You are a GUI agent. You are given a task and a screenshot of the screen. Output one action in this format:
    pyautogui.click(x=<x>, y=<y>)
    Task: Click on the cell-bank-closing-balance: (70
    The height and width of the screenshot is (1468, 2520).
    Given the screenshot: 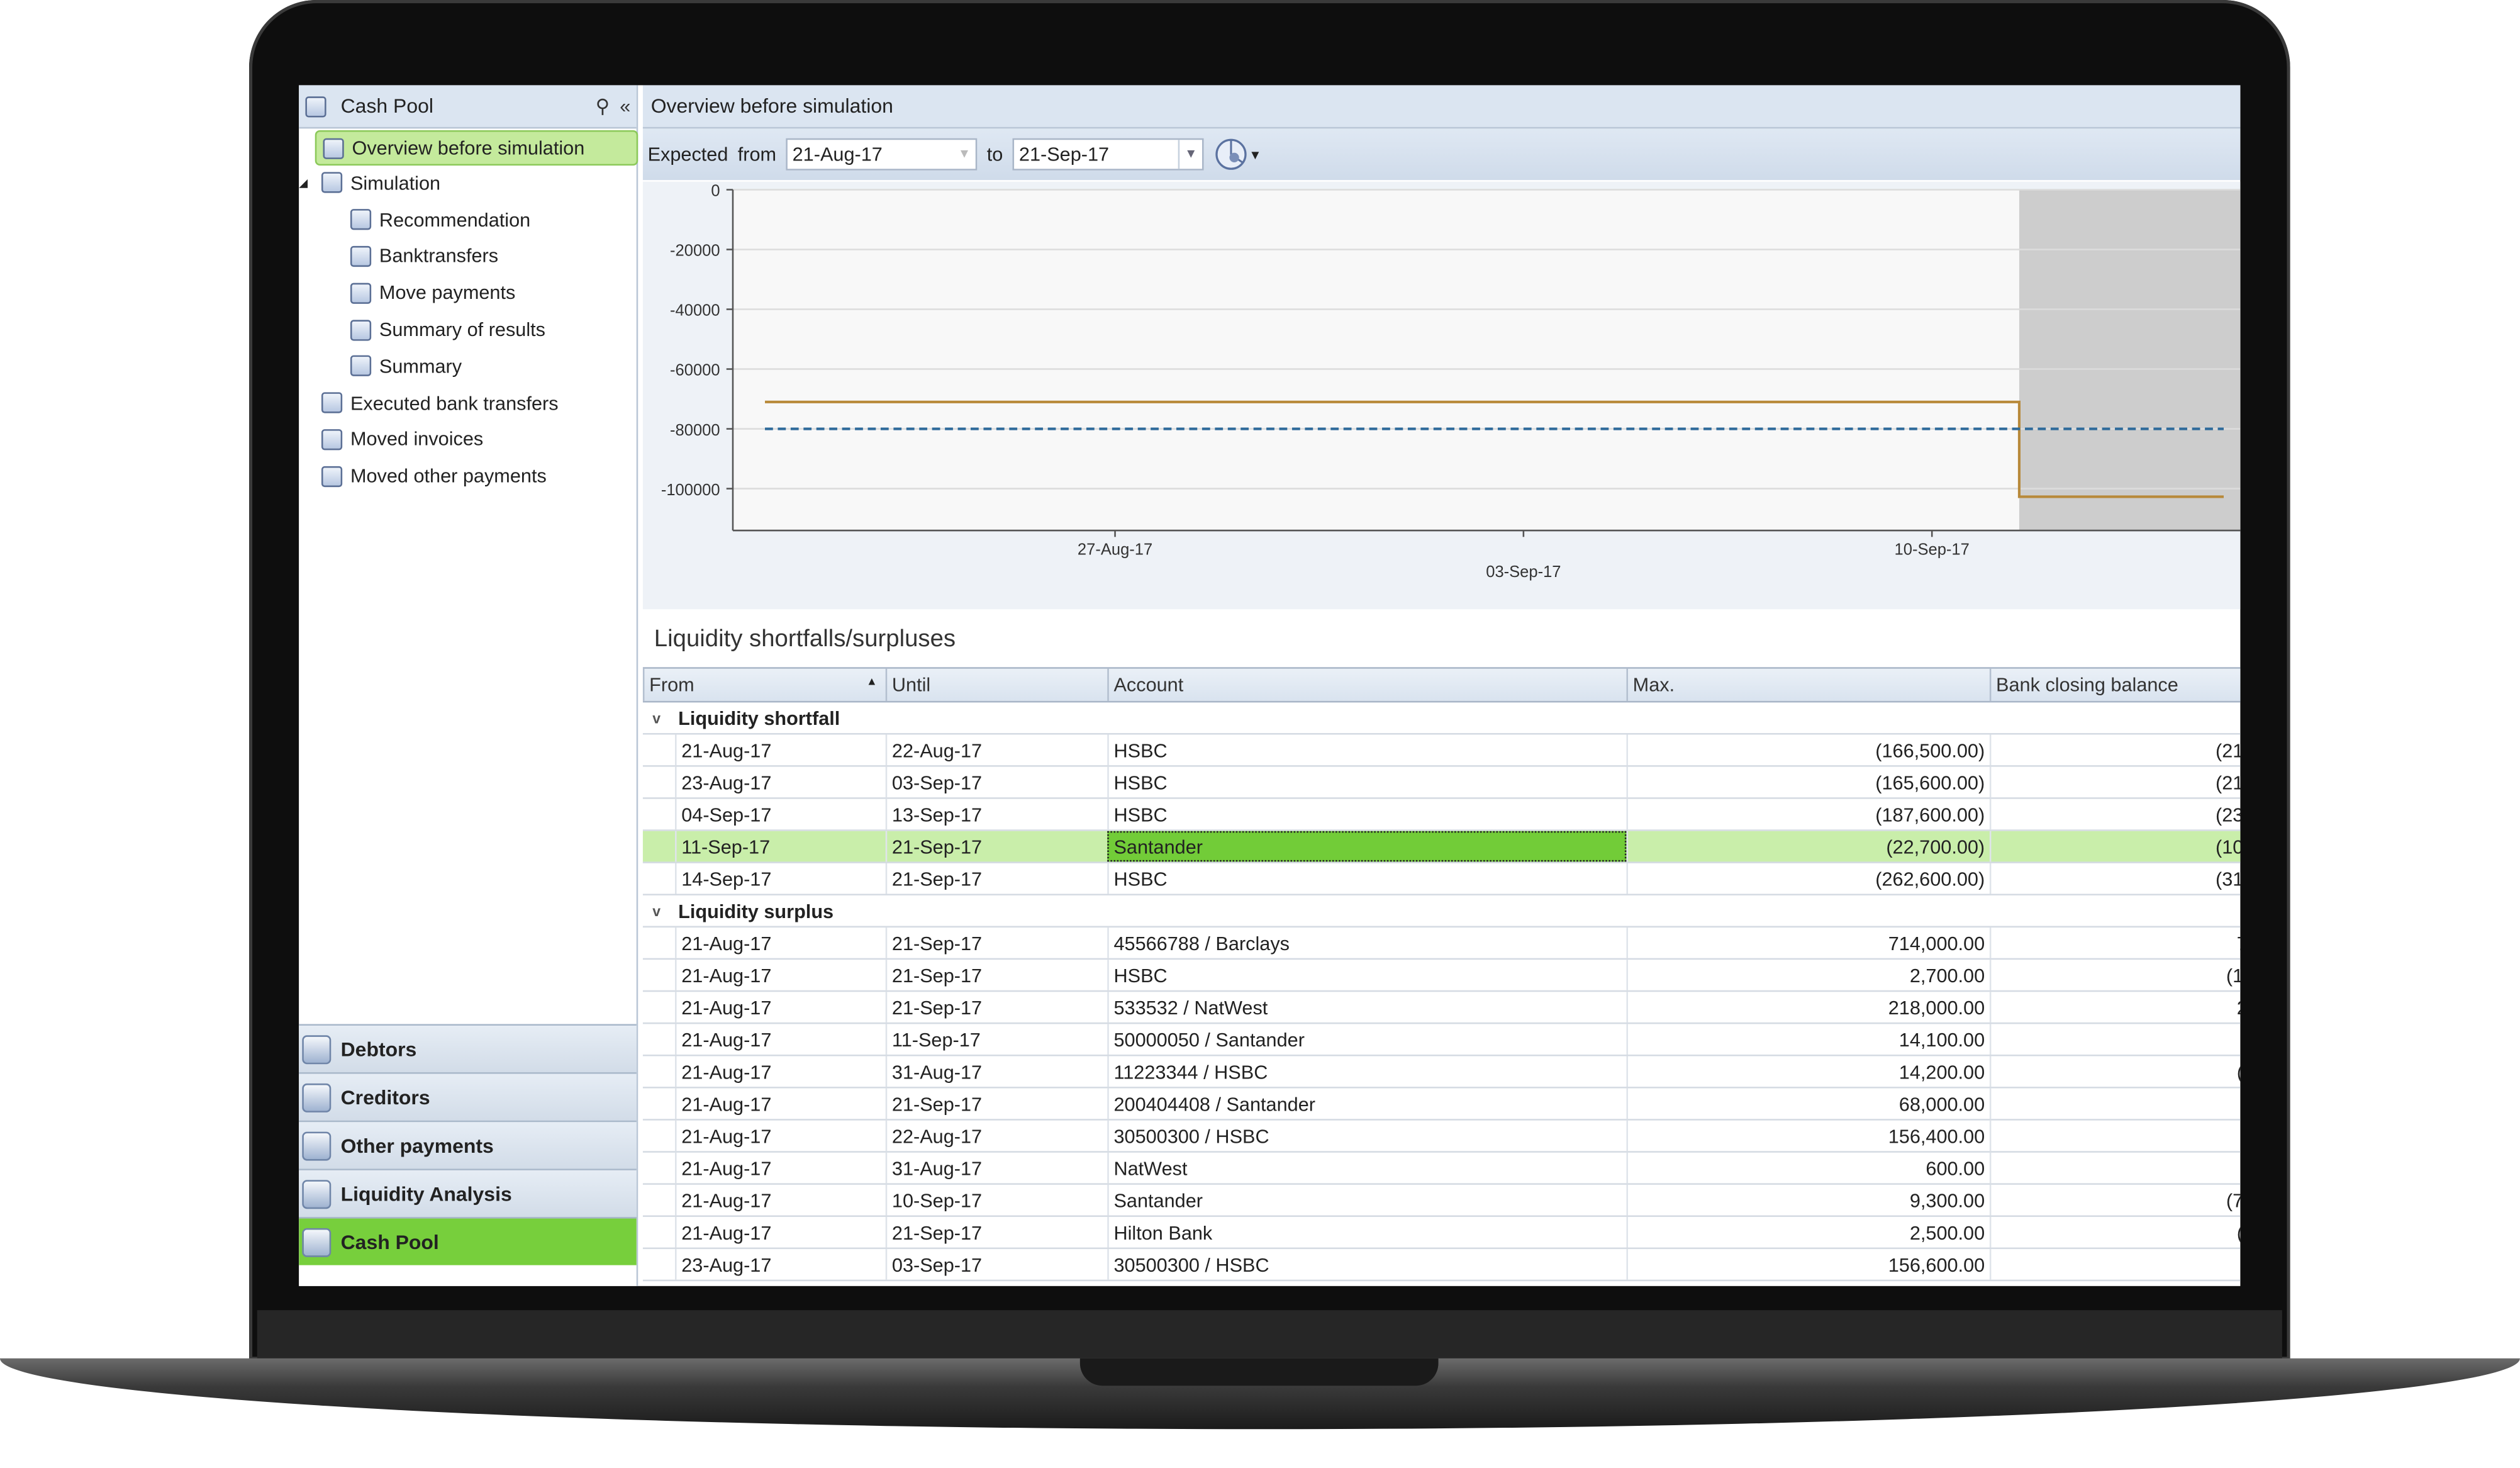 What is the action you would take?
    pyautogui.click(x=2114, y=1200)
    